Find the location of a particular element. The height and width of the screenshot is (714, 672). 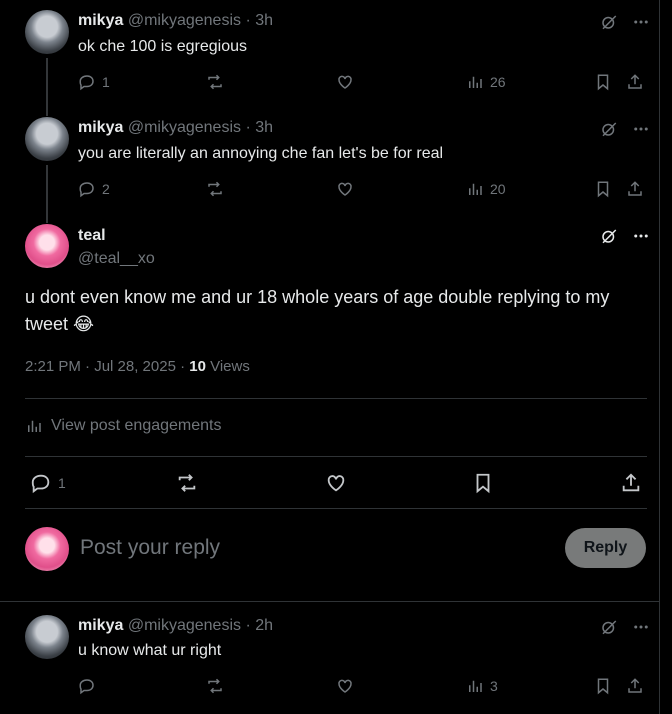

author-handle: @teal__xo is located at coordinates (116, 259).